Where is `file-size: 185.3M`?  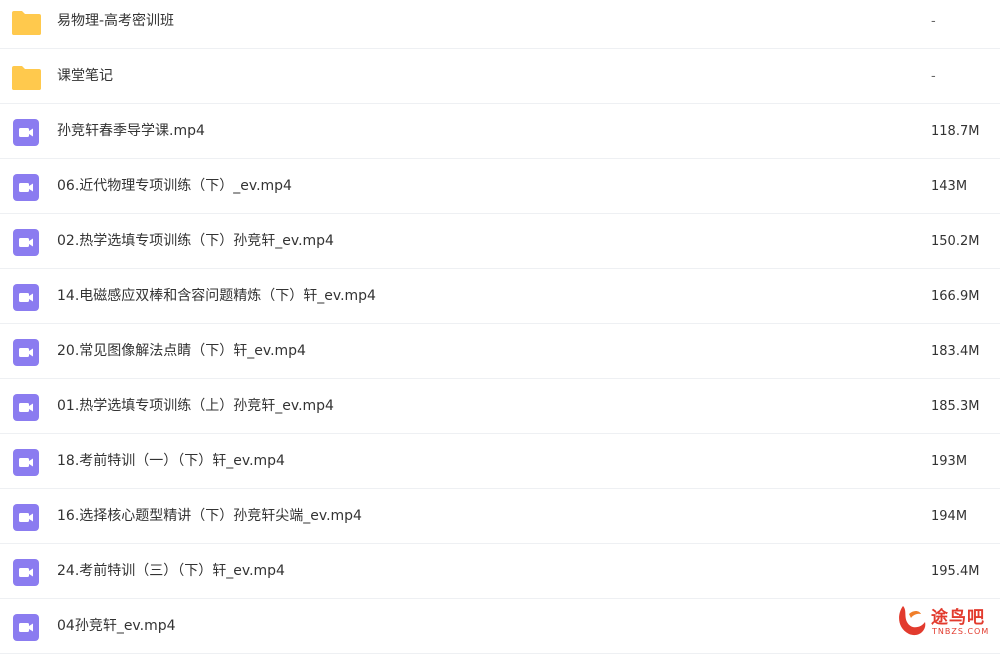 file-size: 185.3M is located at coordinates (955, 406).